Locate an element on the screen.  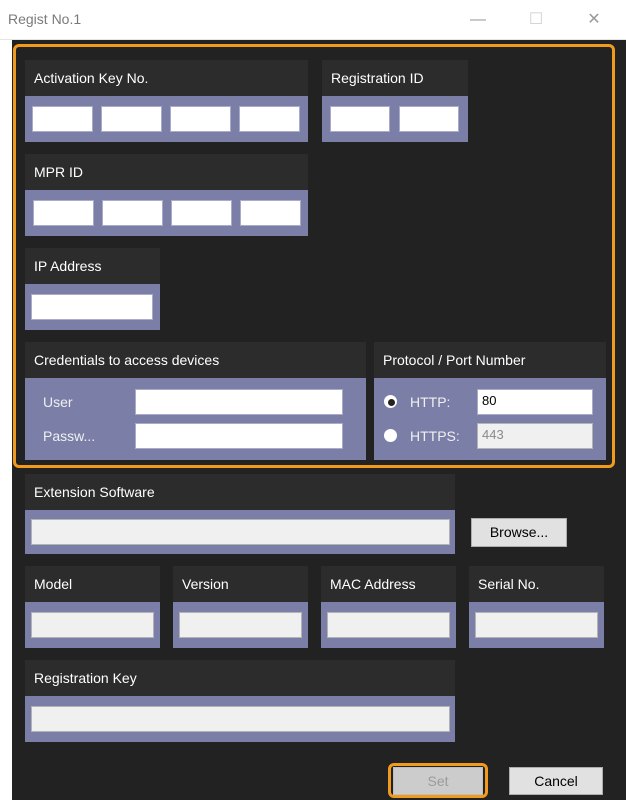
model-field is located at coordinates (92, 625).